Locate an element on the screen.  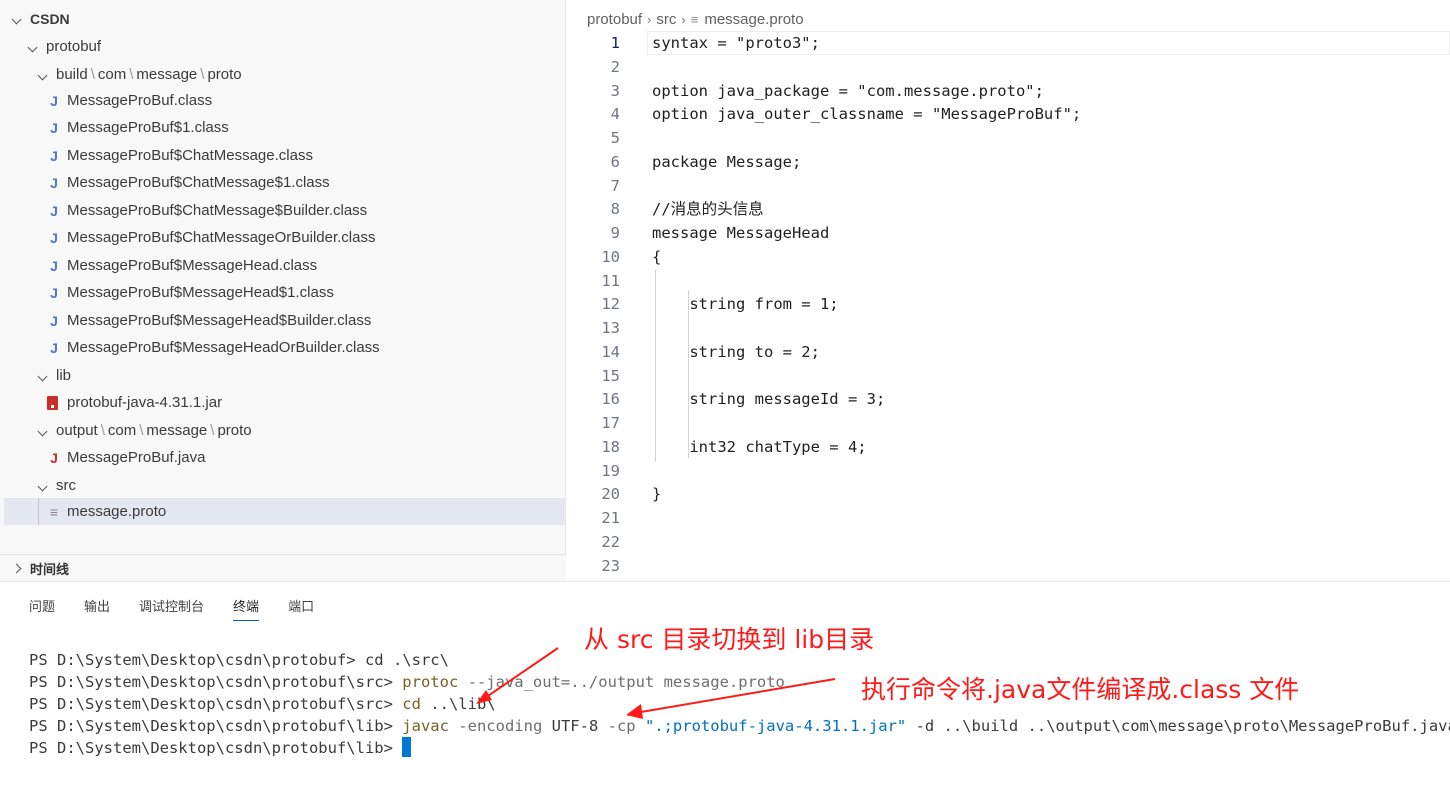
code-line: 20} is located at coordinates (1008, 494).